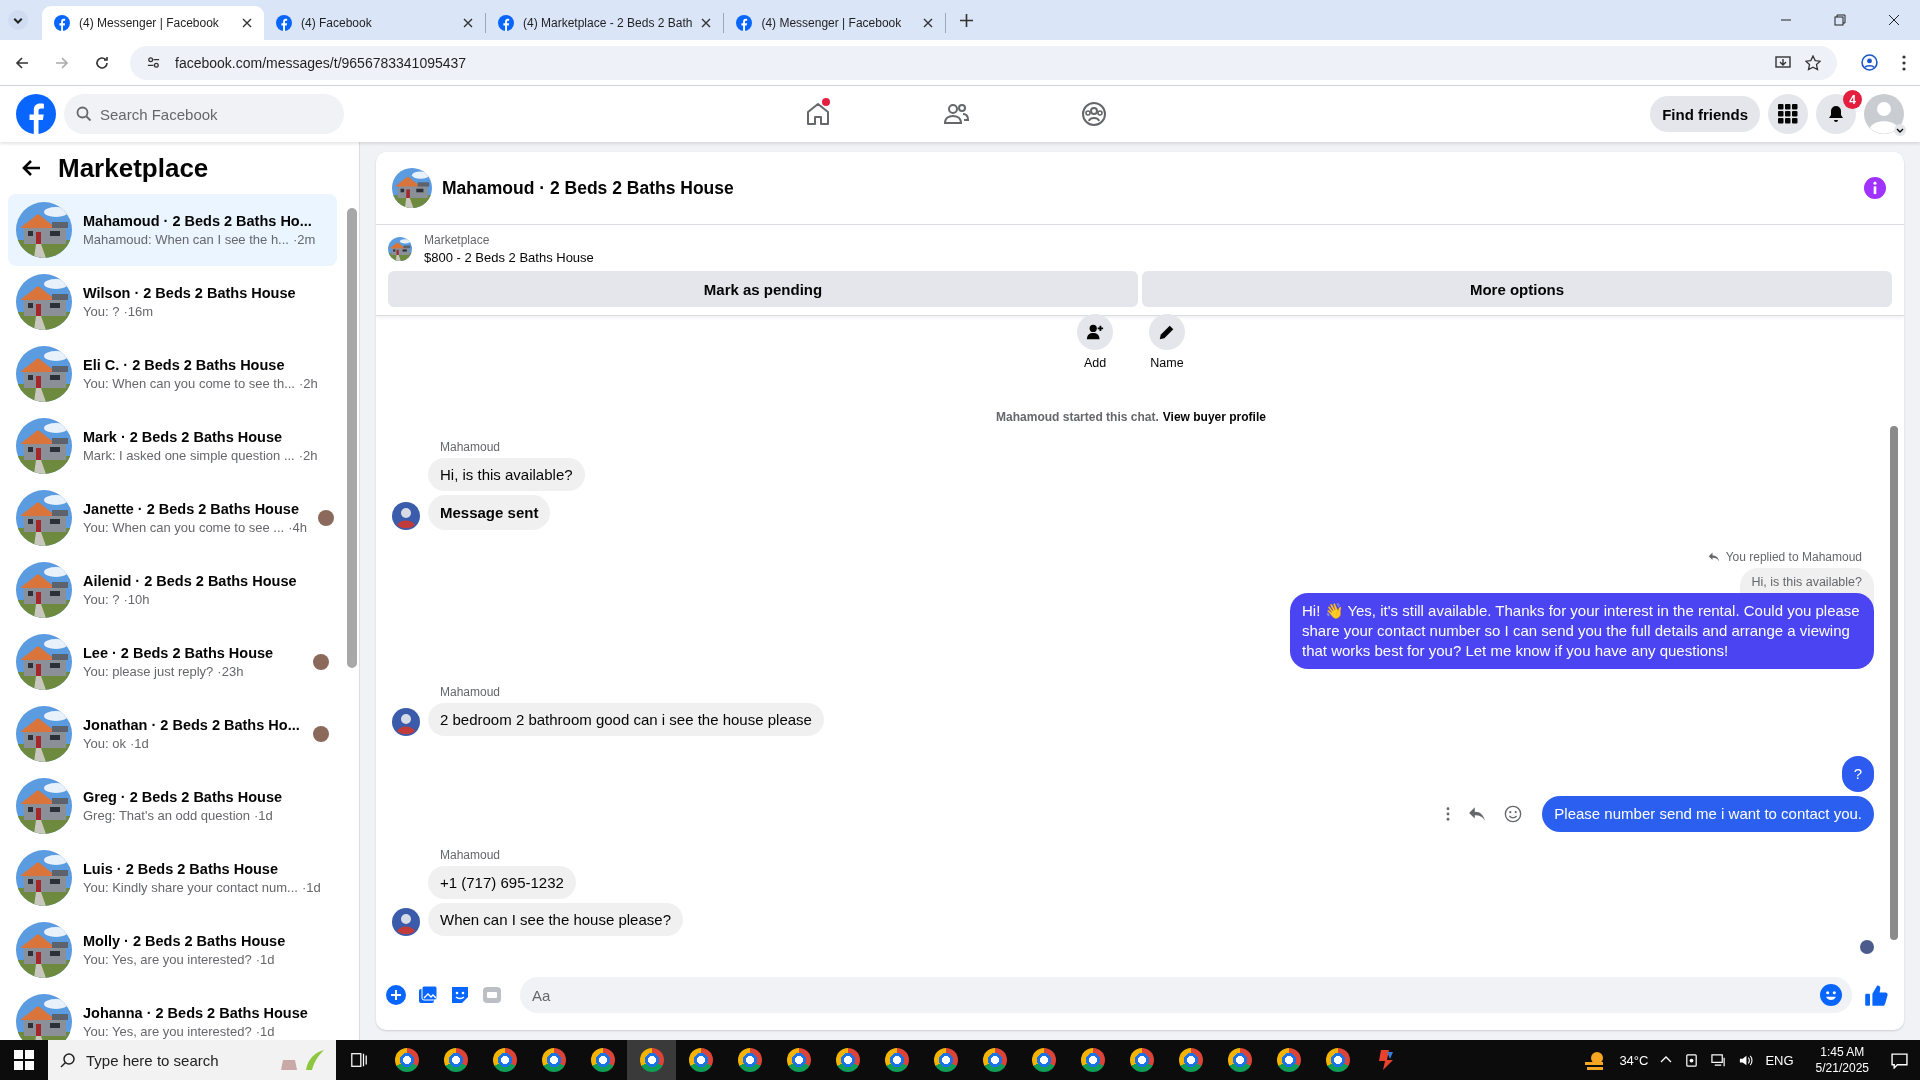  What do you see at coordinates (1840, 20) in the screenshot?
I see `restore-icon` at bounding box center [1840, 20].